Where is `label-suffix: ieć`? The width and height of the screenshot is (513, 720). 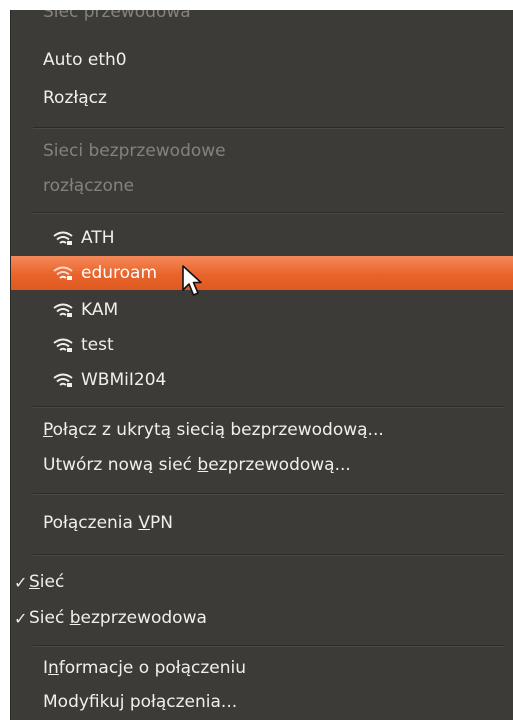 label-suffix: ieć is located at coordinates (52, 582).